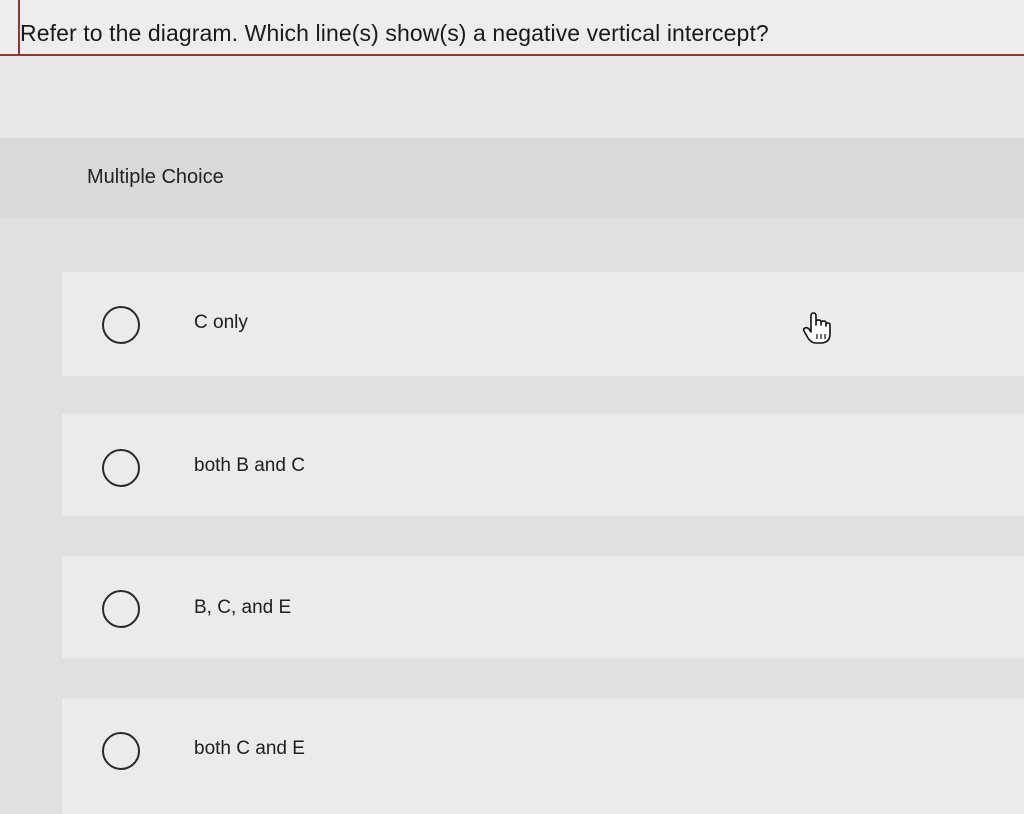 Image resolution: width=1024 pixels, height=814 pixels. Describe the element at coordinates (249, 748) in the screenshot. I see `answer-option-label: both C and E` at that location.